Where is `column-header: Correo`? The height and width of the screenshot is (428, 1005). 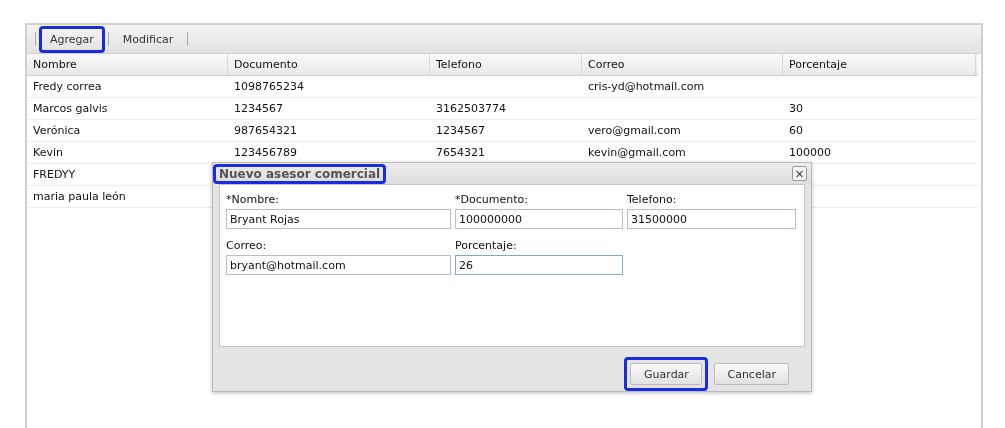 column-header: Correo is located at coordinates (682, 64).